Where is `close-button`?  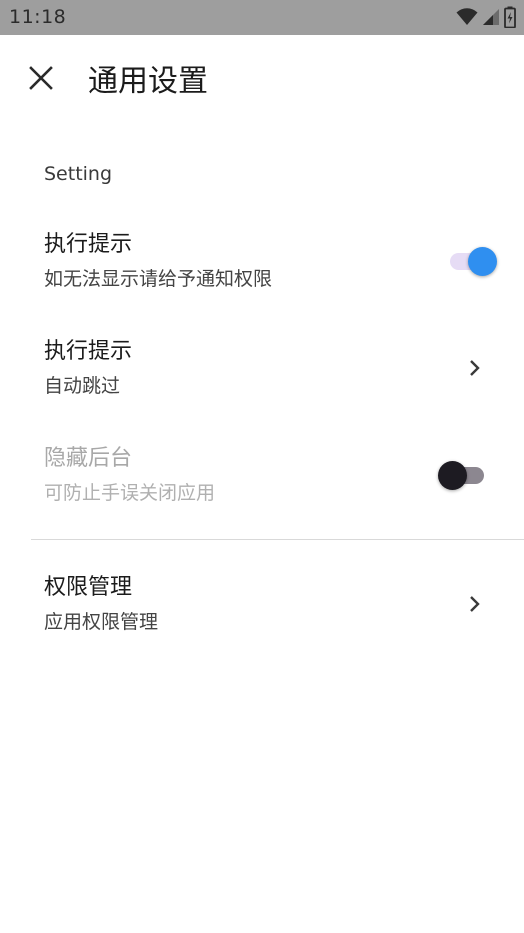 close-button is located at coordinates (41, 80).